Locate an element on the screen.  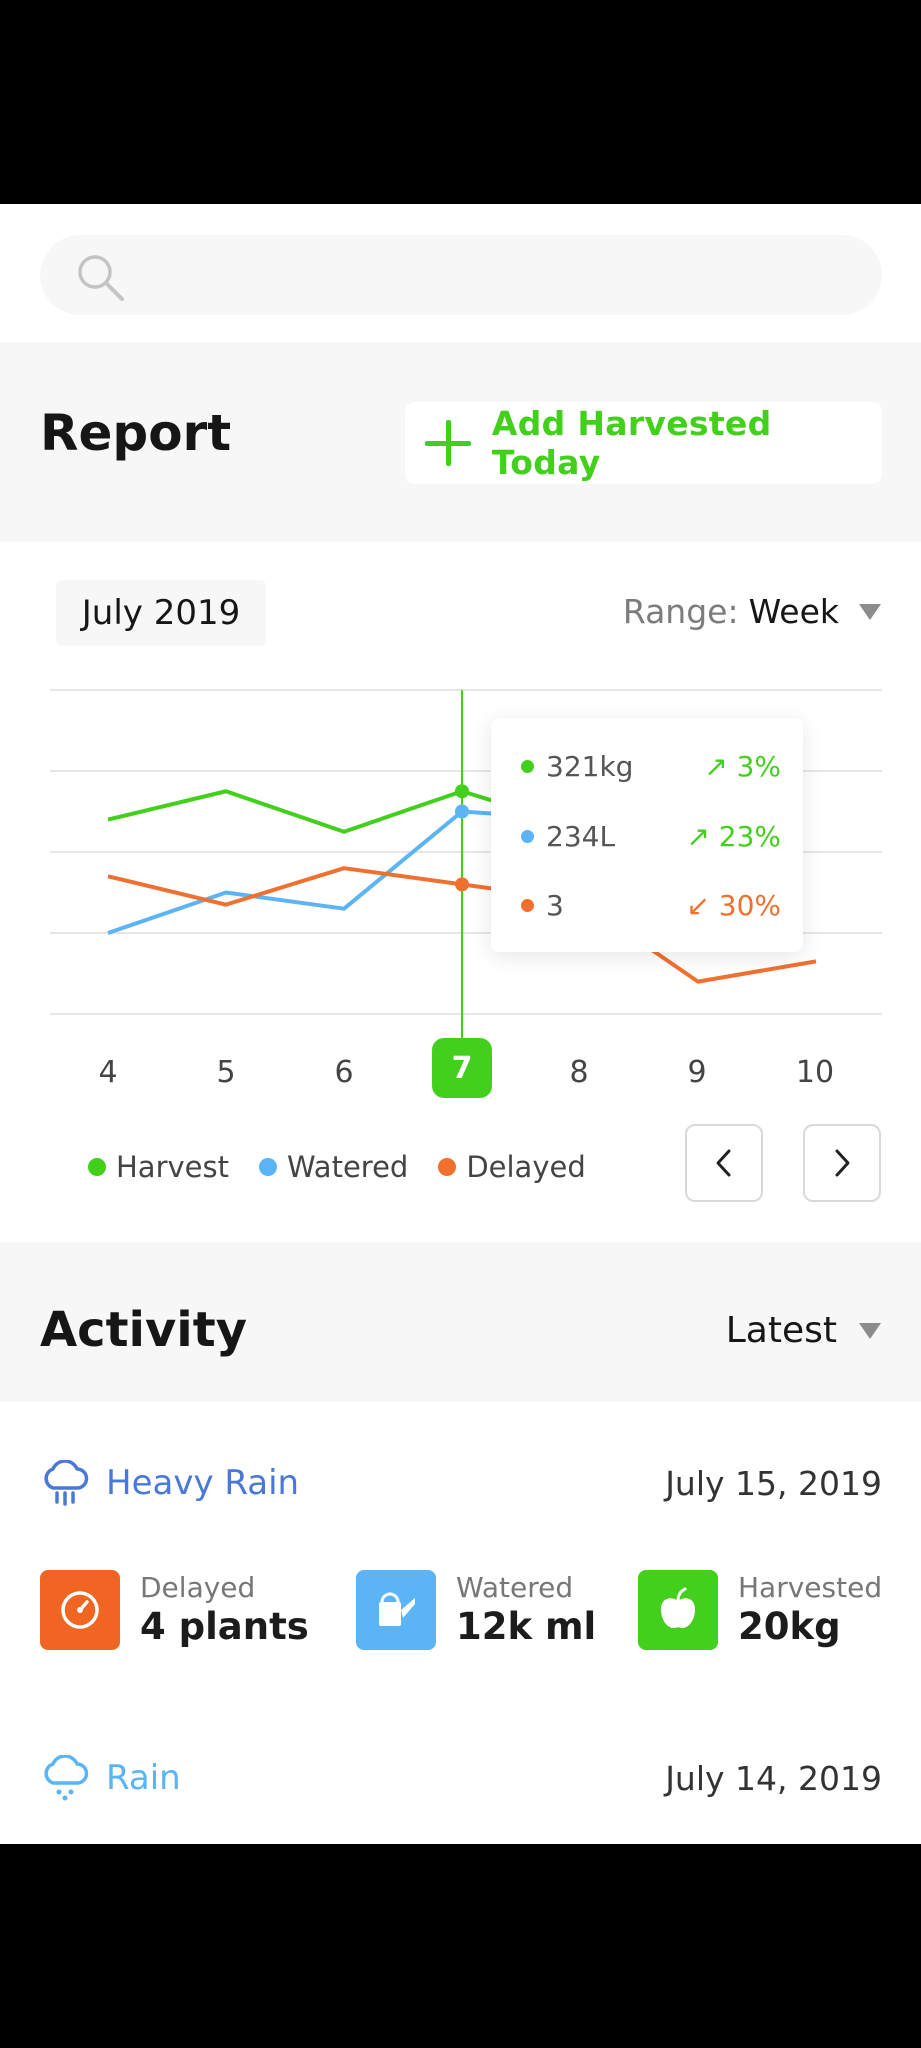
previous-button is located at coordinates (724, 1163).